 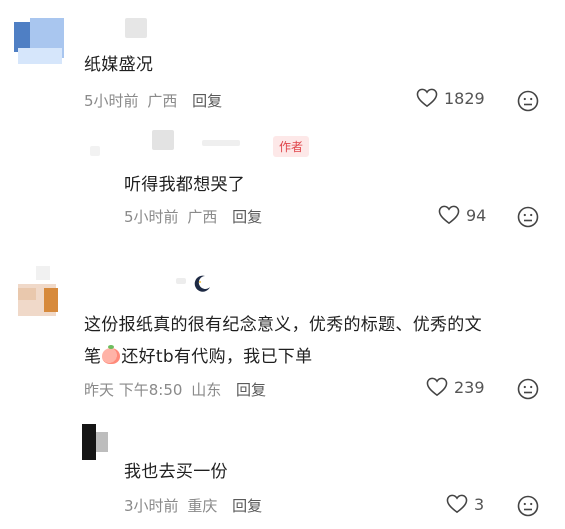 I want to click on comment-1-like-button: 1829, so click(x=450, y=98).